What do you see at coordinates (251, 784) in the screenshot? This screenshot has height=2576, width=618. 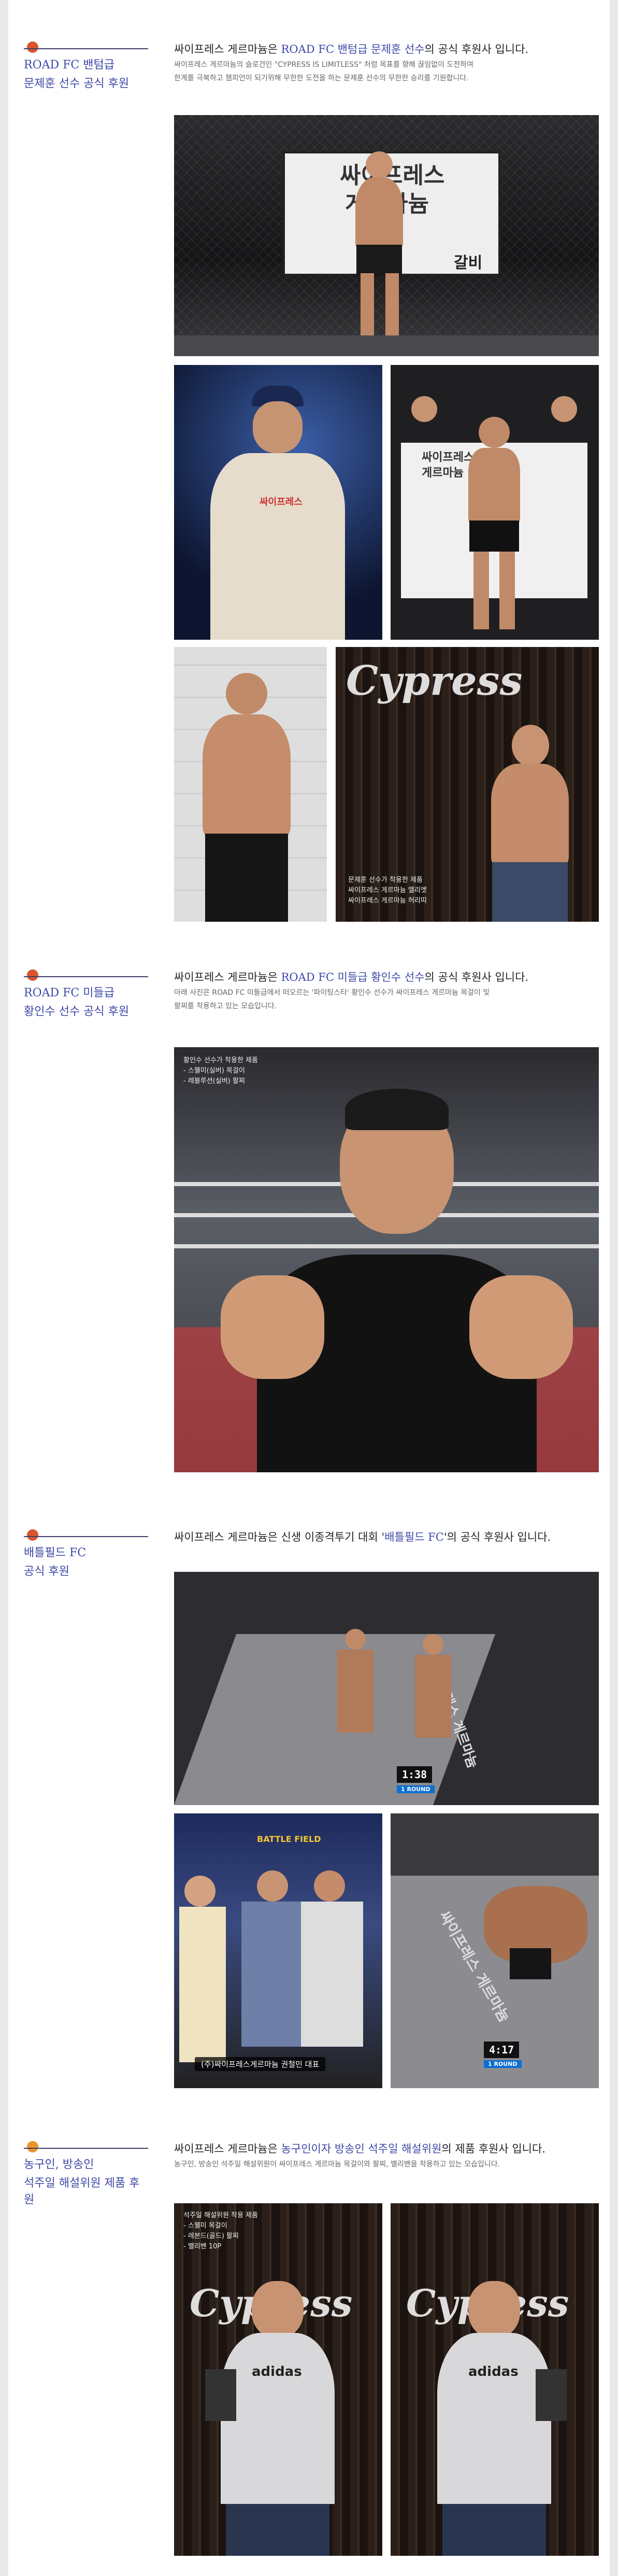 I see `photo-pose-left` at bounding box center [251, 784].